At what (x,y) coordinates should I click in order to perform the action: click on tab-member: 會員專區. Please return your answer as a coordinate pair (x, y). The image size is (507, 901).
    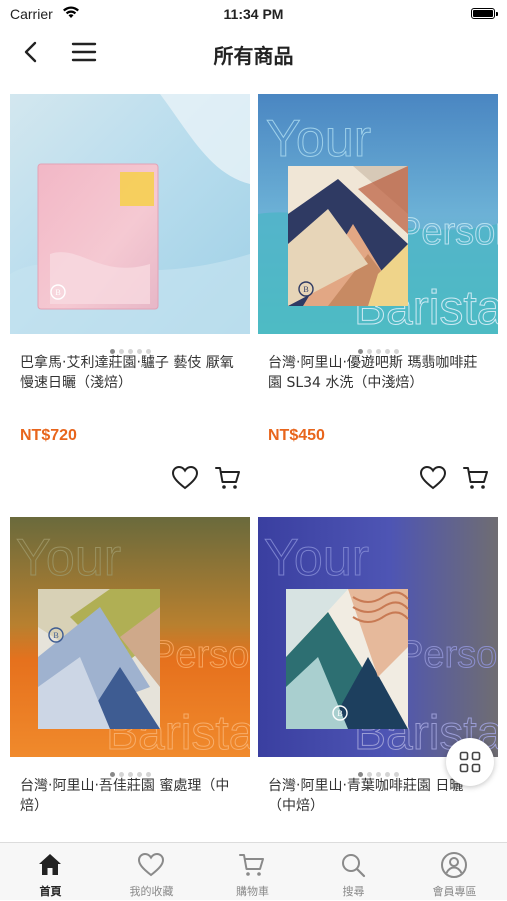
    Looking at the image, I should click on (454, 872).